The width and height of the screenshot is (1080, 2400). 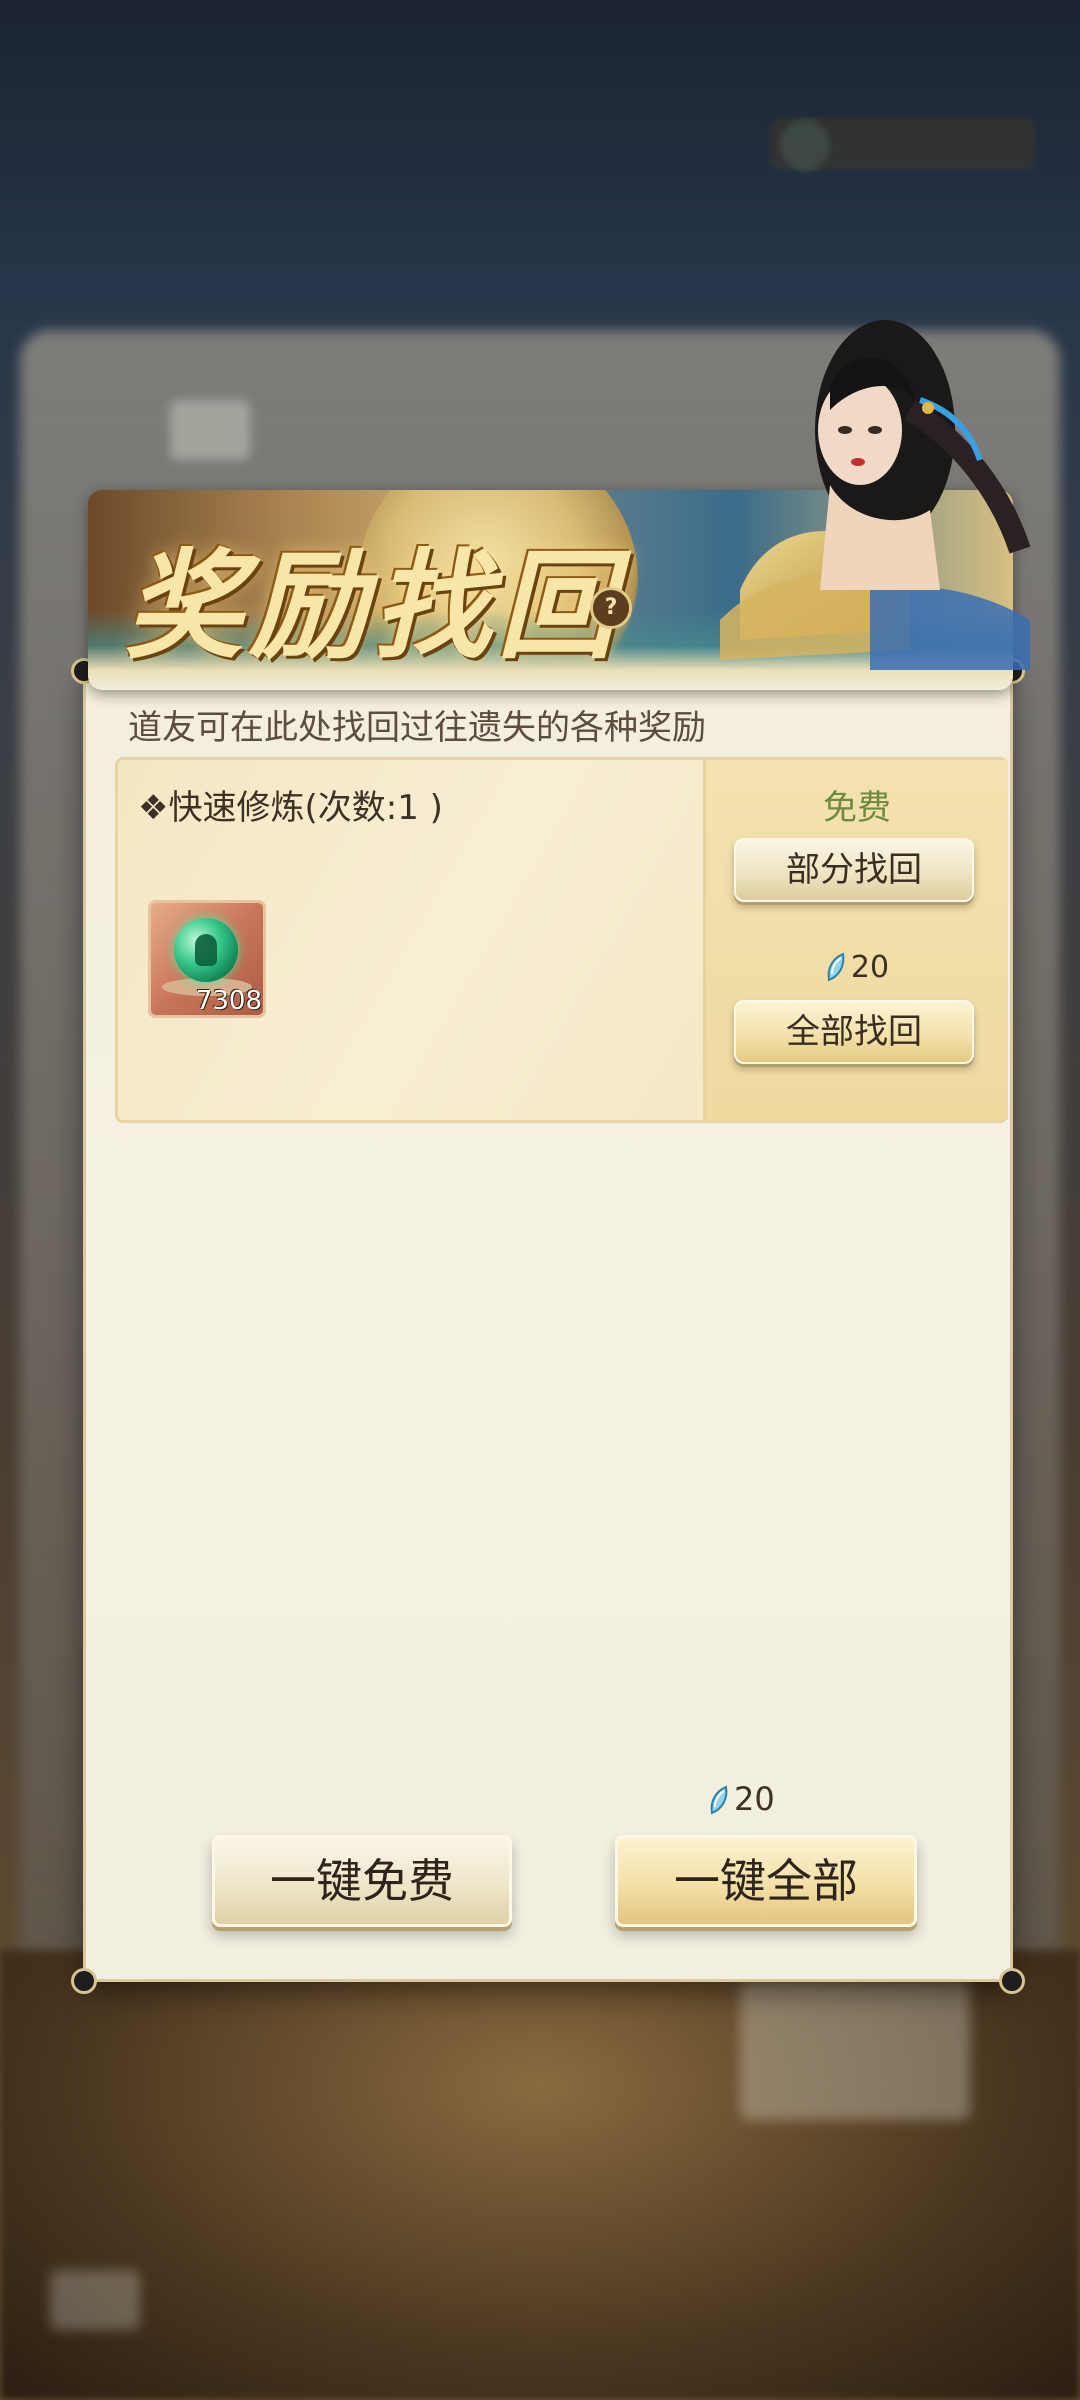 I want to click on background-currency-bar, so click(x=902, y=144).